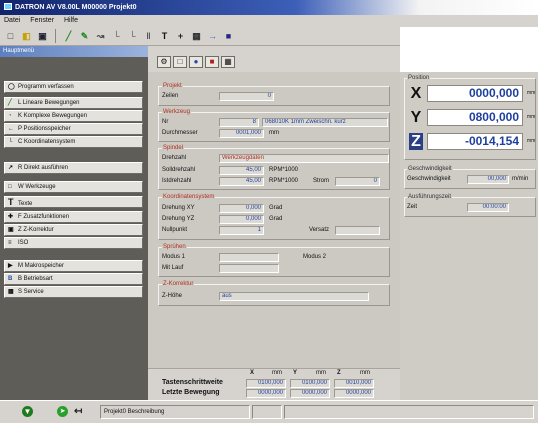 This screenshot has height=423, width=538. What do you see at coordinates (310, 383) in the screenshot?
I see `step-width-y: 0100,000` at bounding box center [310, 383].